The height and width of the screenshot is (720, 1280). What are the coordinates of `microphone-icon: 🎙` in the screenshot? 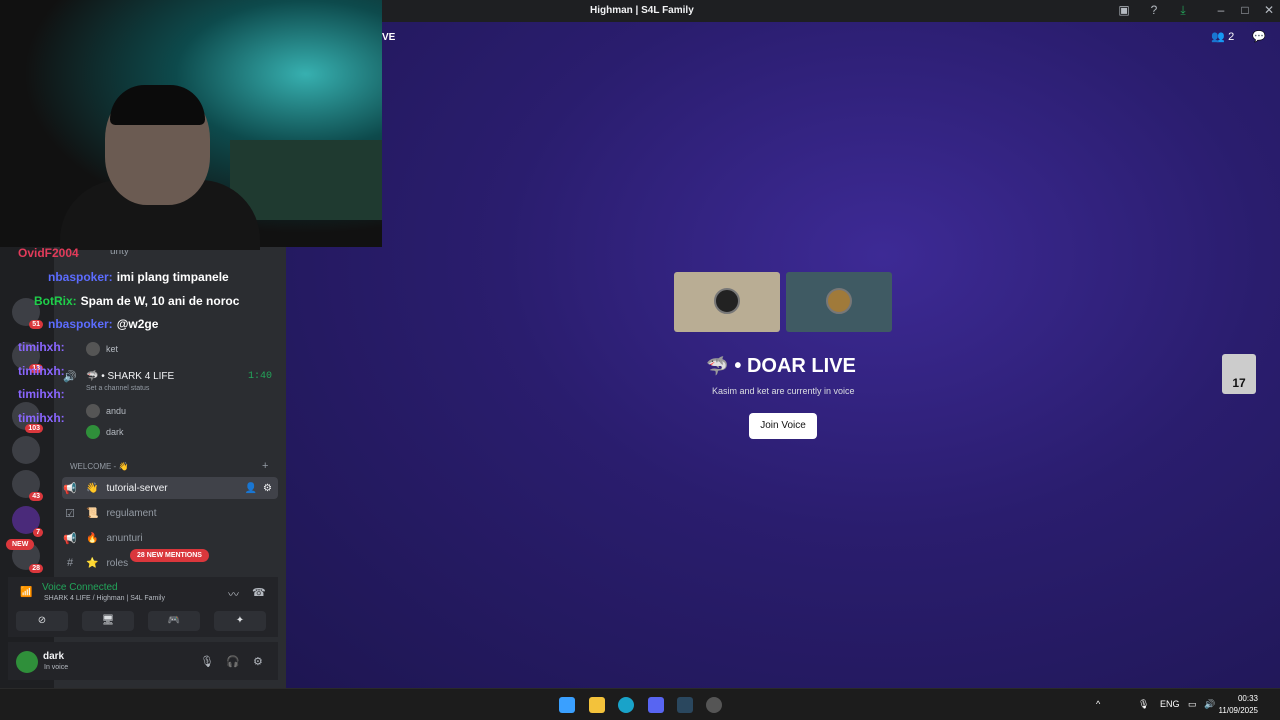 It's located at (207, 661).